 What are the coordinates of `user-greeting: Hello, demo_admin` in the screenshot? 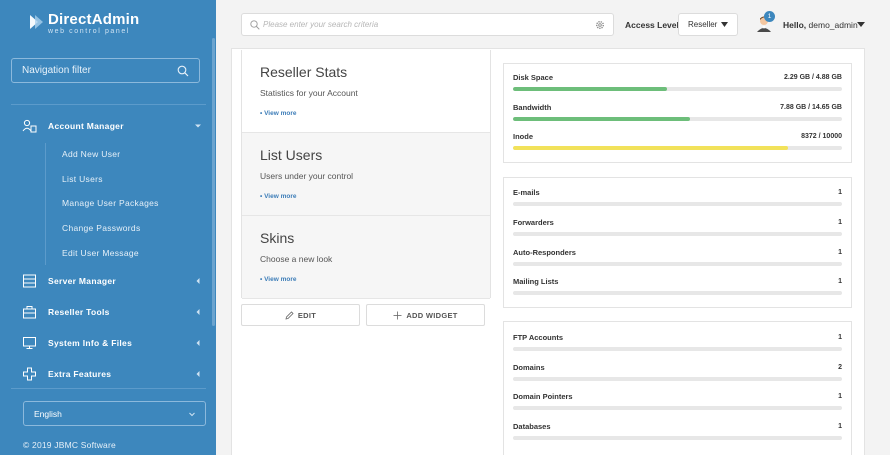 It's located at (820, 25).